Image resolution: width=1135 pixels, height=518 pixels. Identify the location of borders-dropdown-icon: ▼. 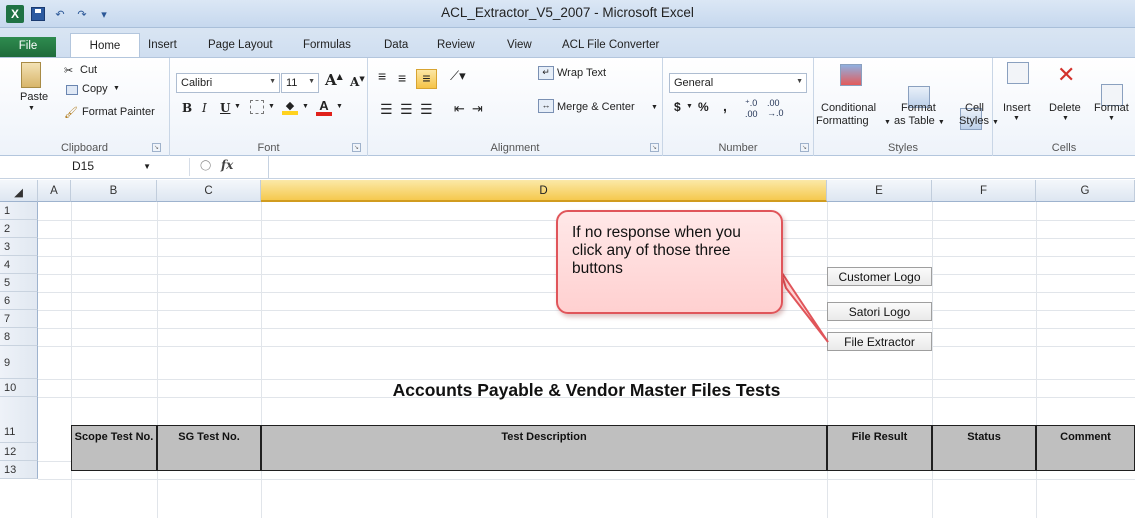
(271, 106).